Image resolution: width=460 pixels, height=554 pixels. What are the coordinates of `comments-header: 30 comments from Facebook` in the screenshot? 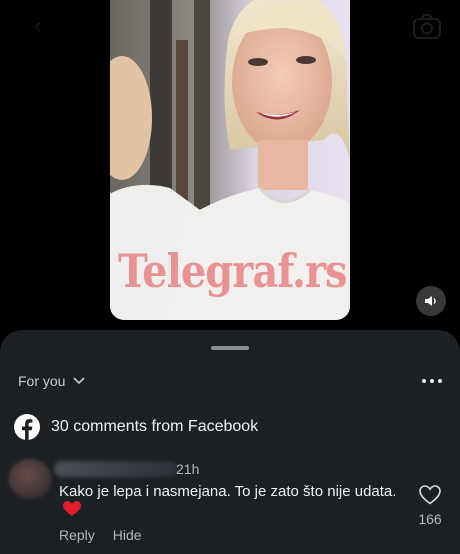 It's located at (135, 427).